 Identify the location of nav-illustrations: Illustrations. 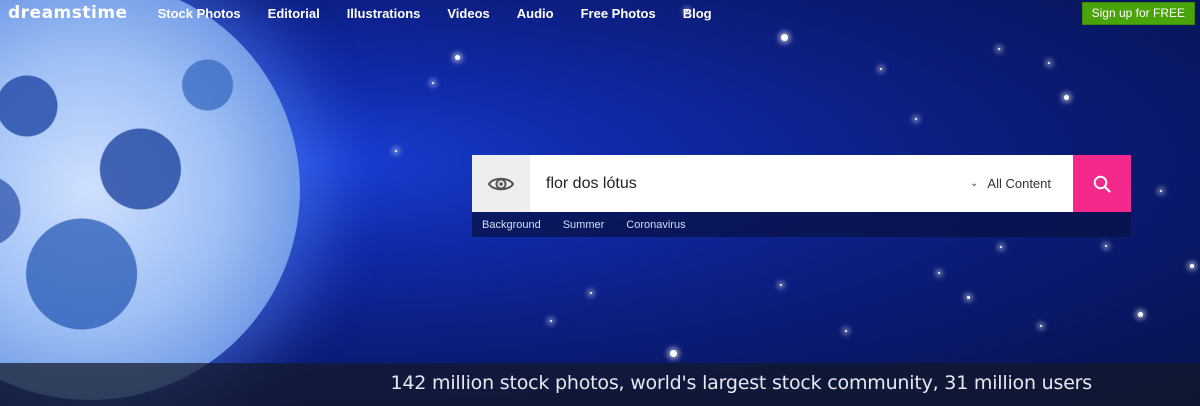
(384, 13).